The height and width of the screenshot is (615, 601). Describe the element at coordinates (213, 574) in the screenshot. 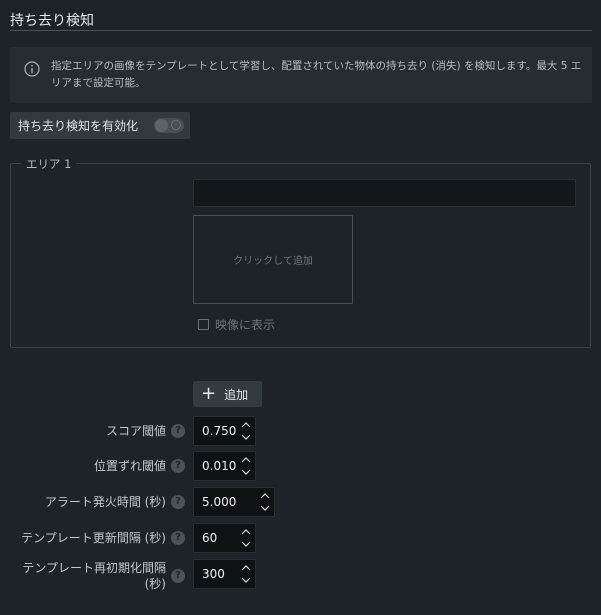

I see `number-value: 300` at that location.